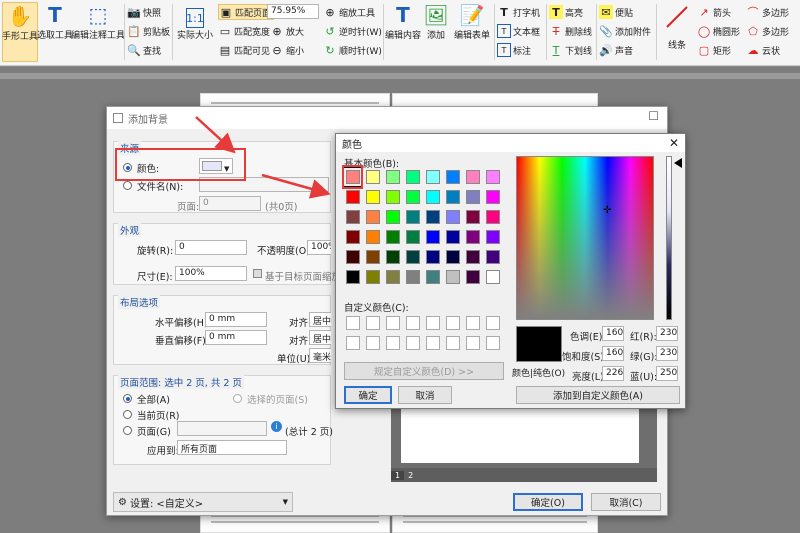 The width and height of the screenshot is (800, 533). What do you see at coordinates (472, 21) in the screenshot?
I see `edit-form-button: 📝 编辑表单` at bounding box center [472, 21].